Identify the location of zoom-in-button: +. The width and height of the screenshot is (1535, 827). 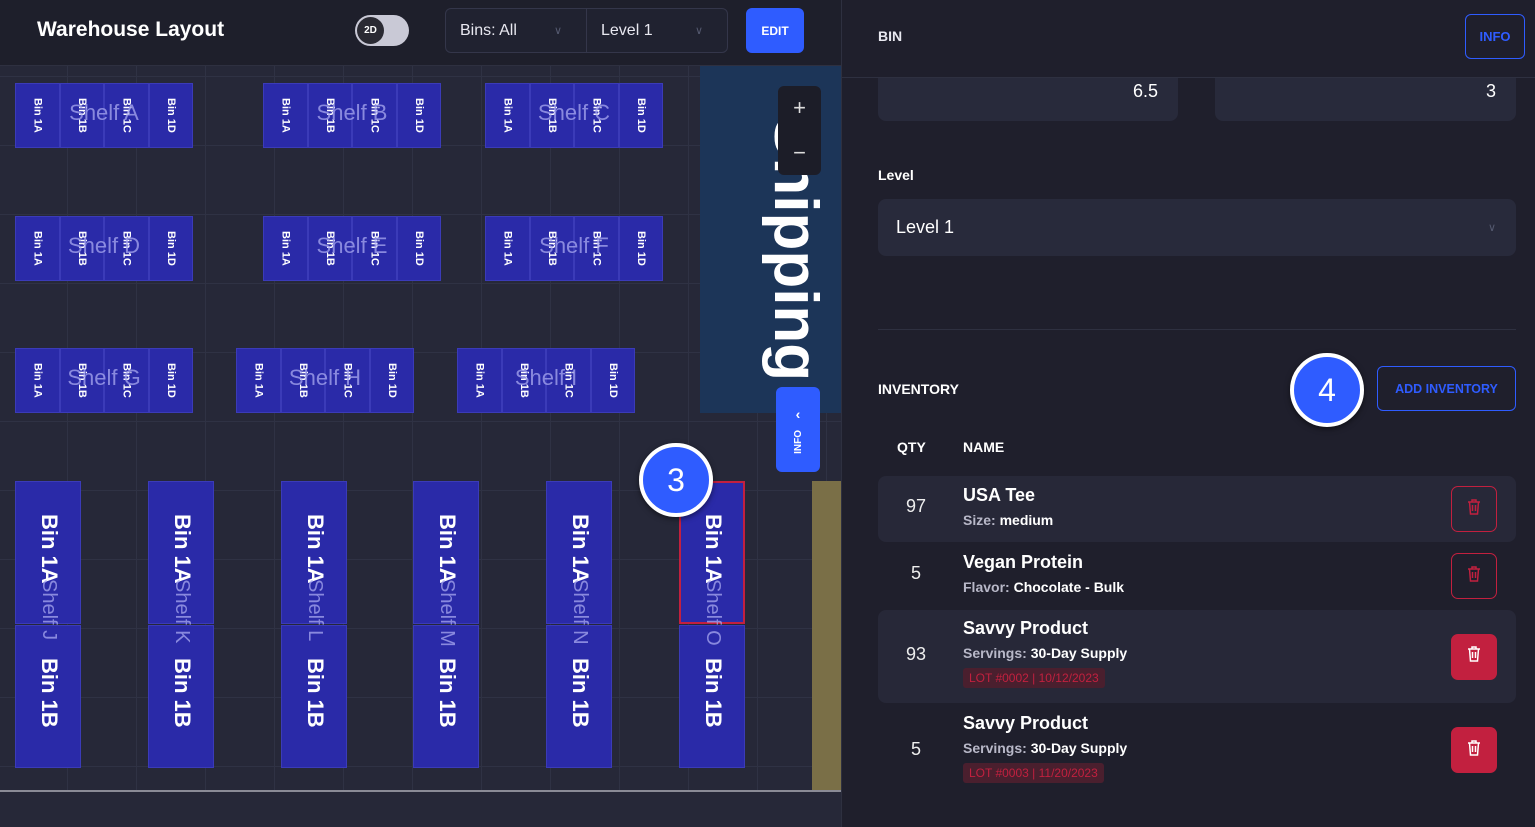
(799, 108).